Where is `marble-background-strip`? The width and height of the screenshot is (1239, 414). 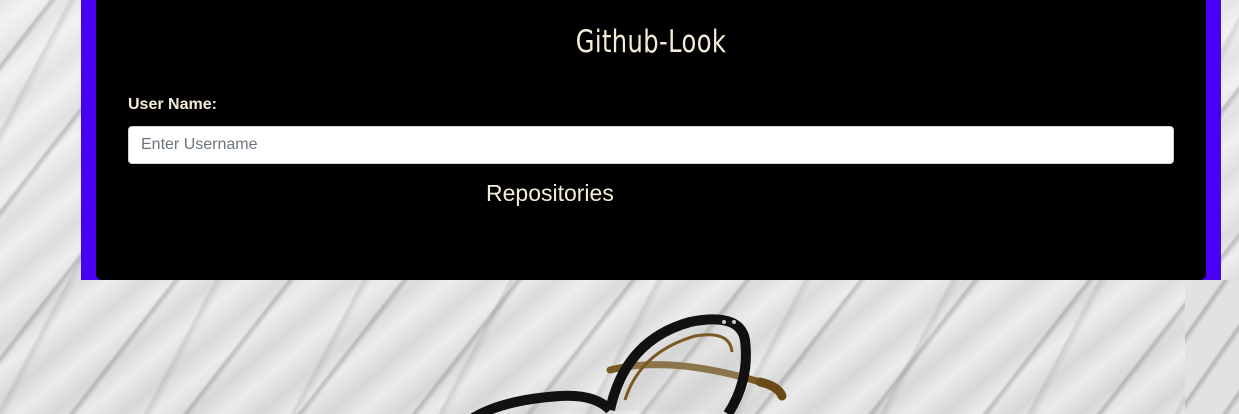 marble-background-strip is located at coordinates (1212, 347).